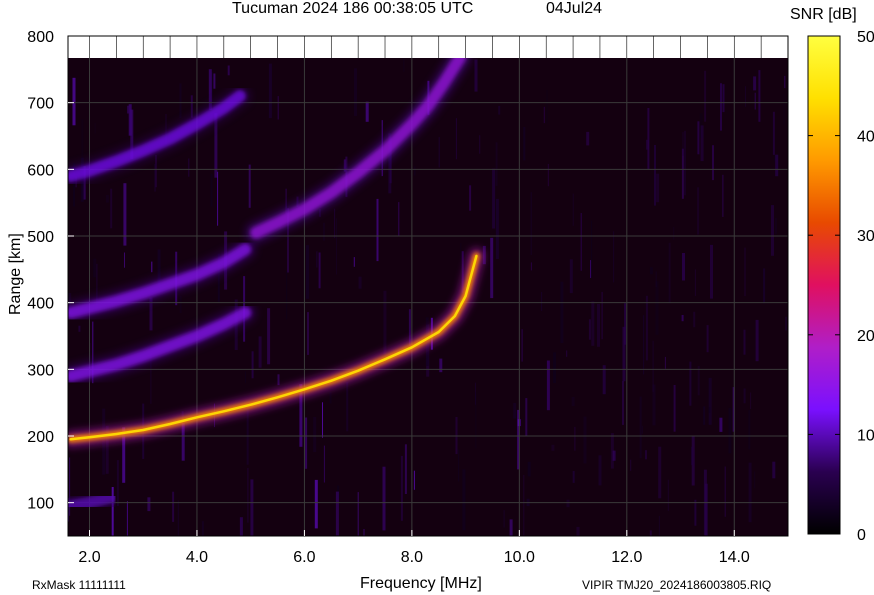  What do you see at coordinates (574, 8) in the screenshot?
I see `chart-date: 04Jul24` at bounding box center [574, 8].